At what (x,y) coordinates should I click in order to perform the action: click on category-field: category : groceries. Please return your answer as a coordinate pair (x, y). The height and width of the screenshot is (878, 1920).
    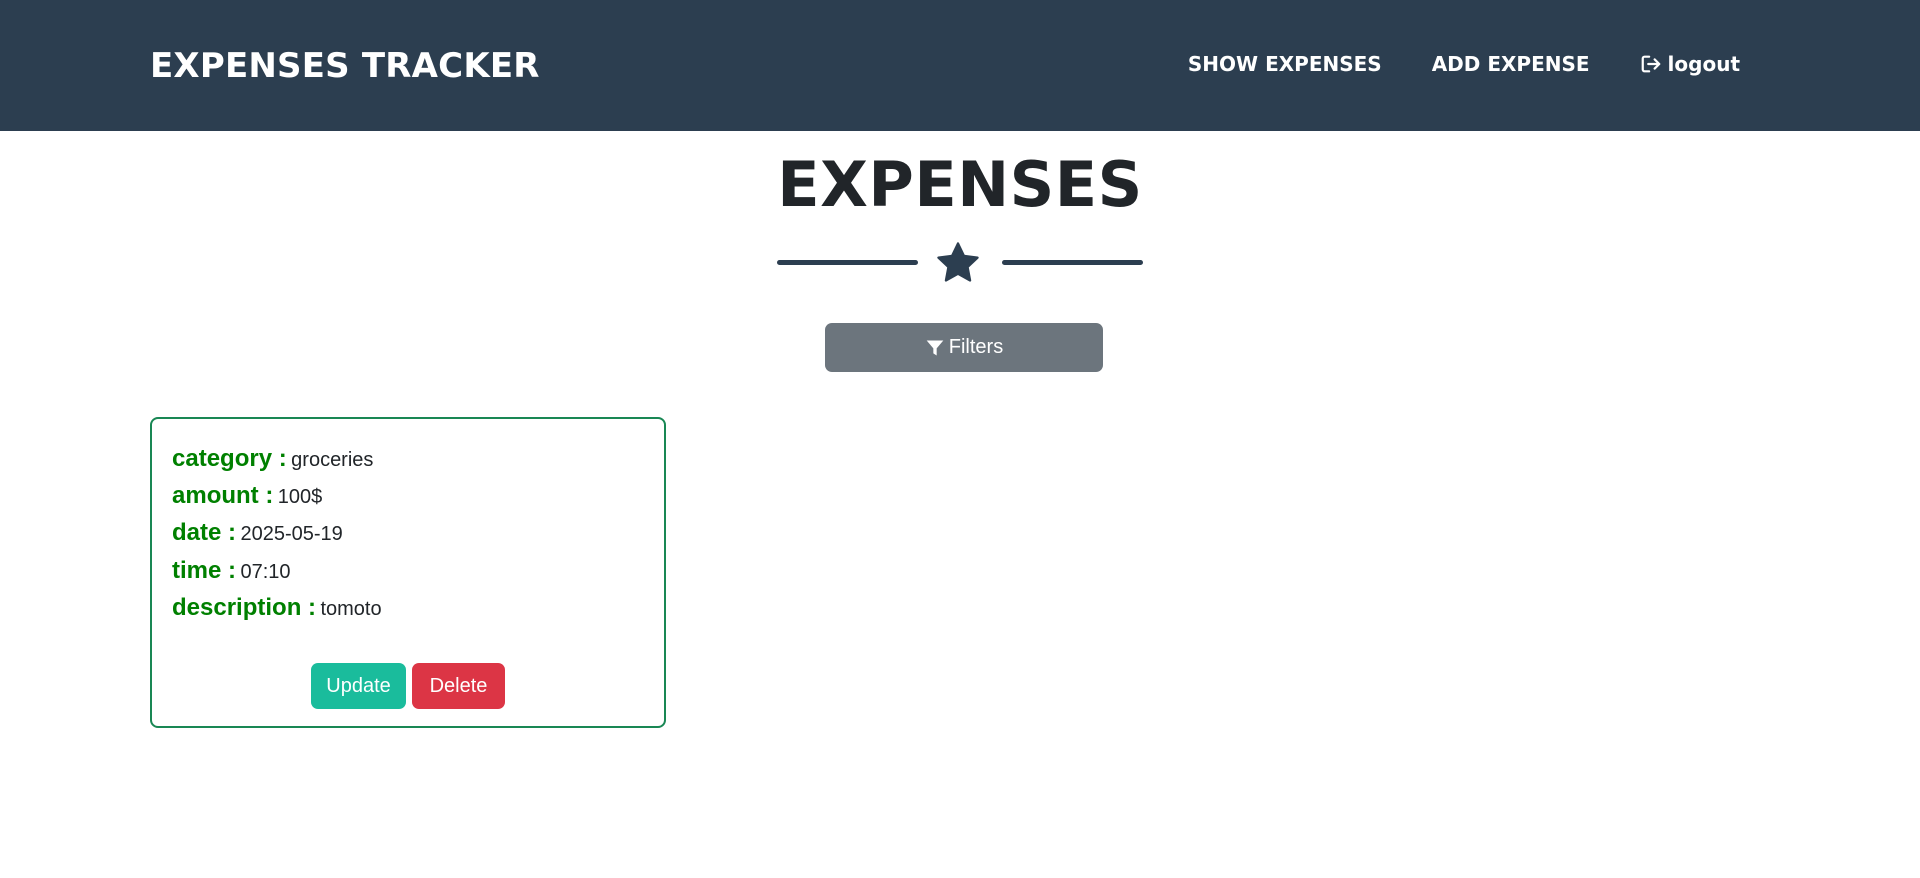
    Looking at the image, I should click on (272, 459).